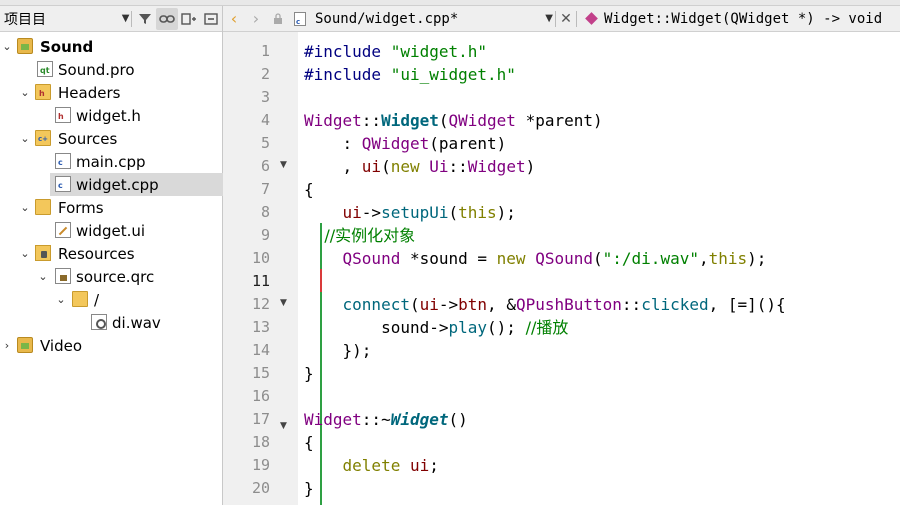  What do you see at coordinates (386, 419) in the screenshot?
I see `code-line: Widget::~Widget()` at bounding box center [386, 419].